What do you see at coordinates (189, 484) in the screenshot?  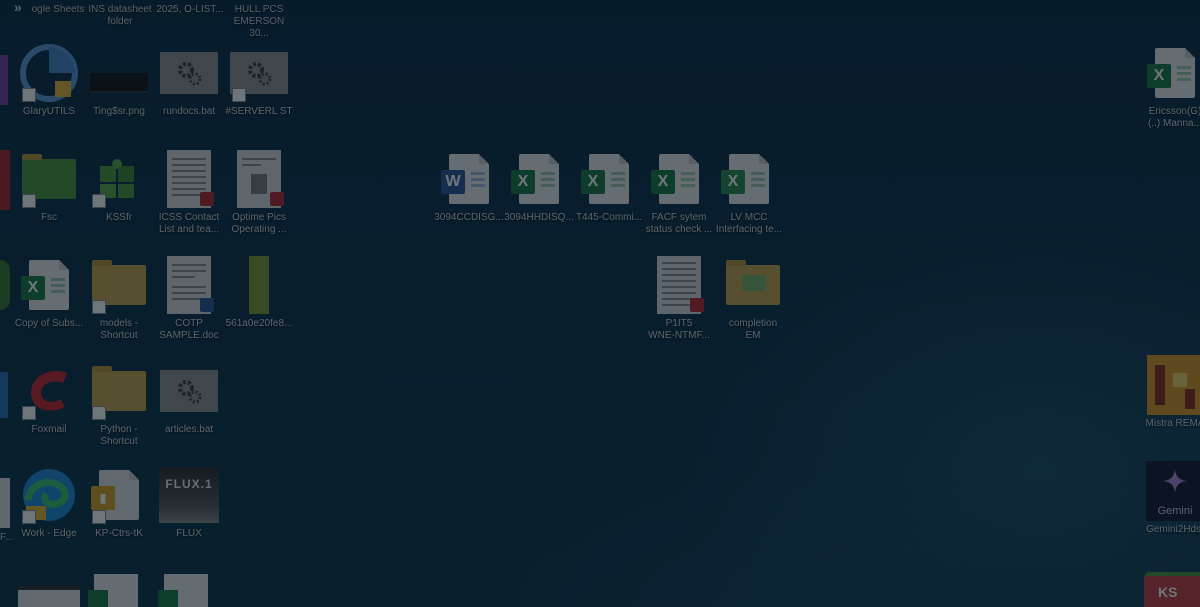 I see `flux-thumbnail-text: FLUX.1` at bounding box center [189, 484].